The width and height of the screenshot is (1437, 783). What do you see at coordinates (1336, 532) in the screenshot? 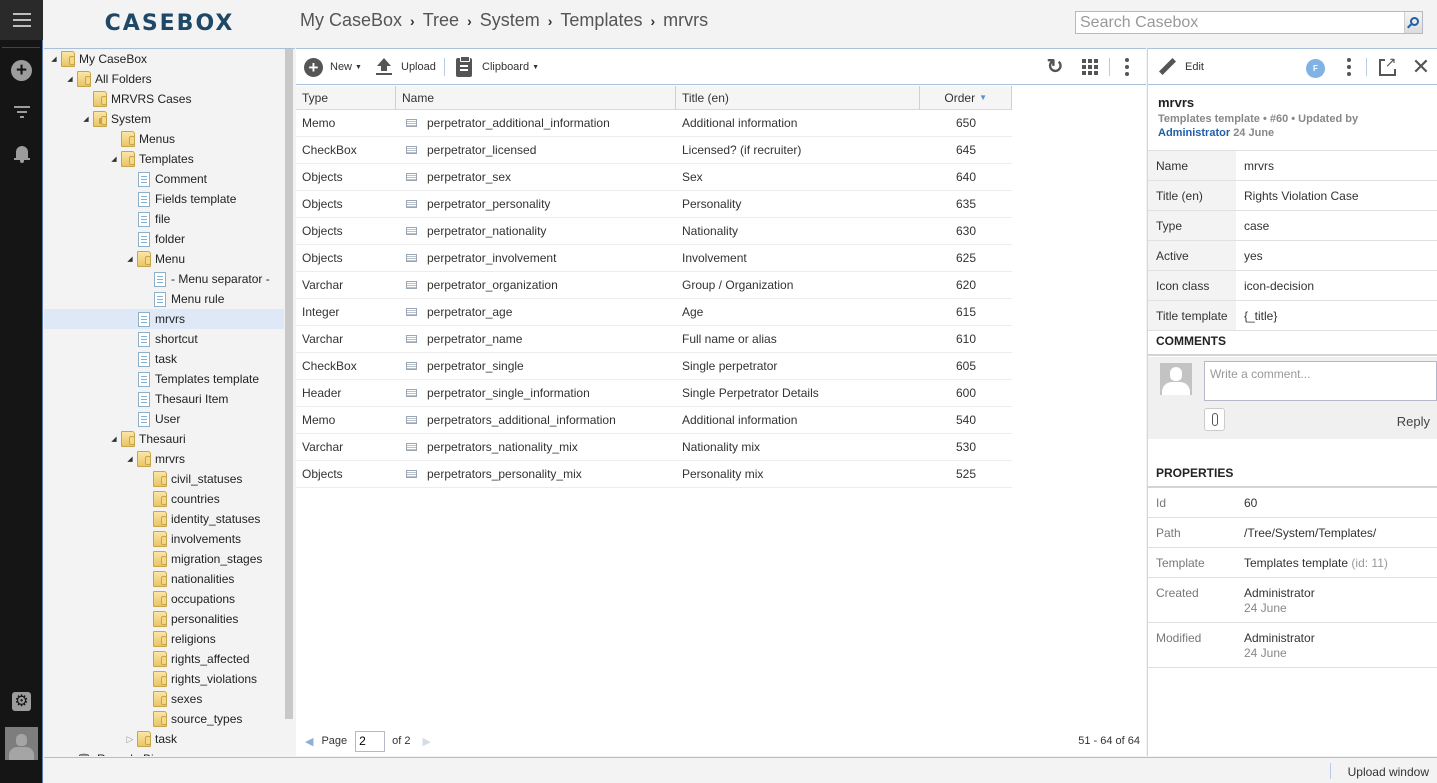
I see `property-value: /Tree/System/Templates/` at bounding box center [1336, 532].